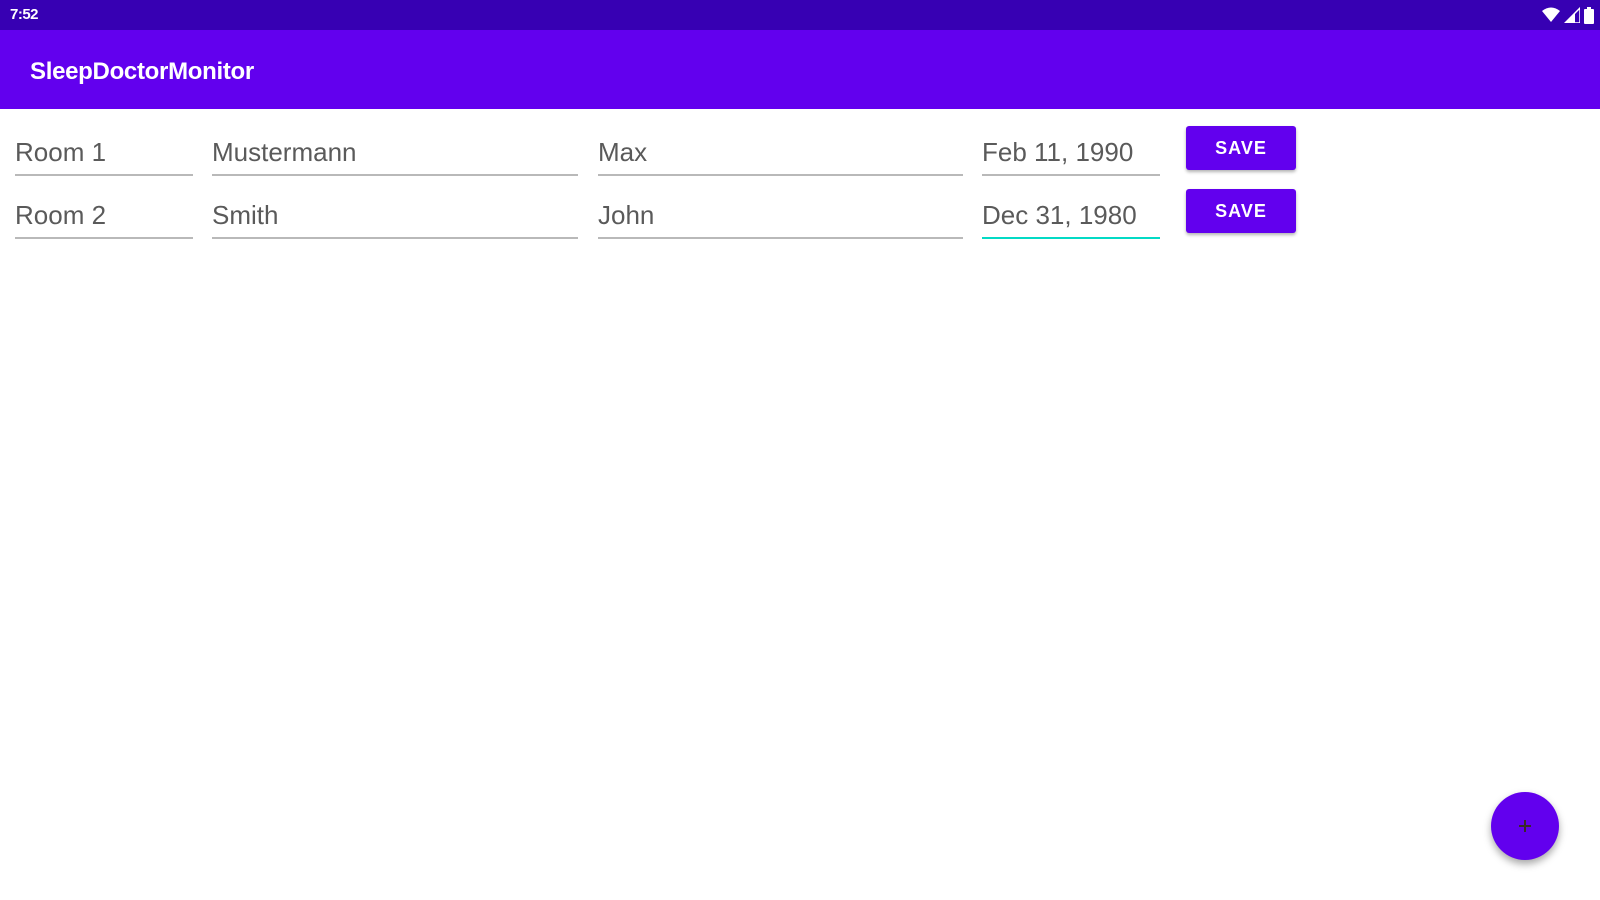 The width and height of the screenshot is (1600, 900). I want to click on patient-row-2: SAVE, so click(800, 216).